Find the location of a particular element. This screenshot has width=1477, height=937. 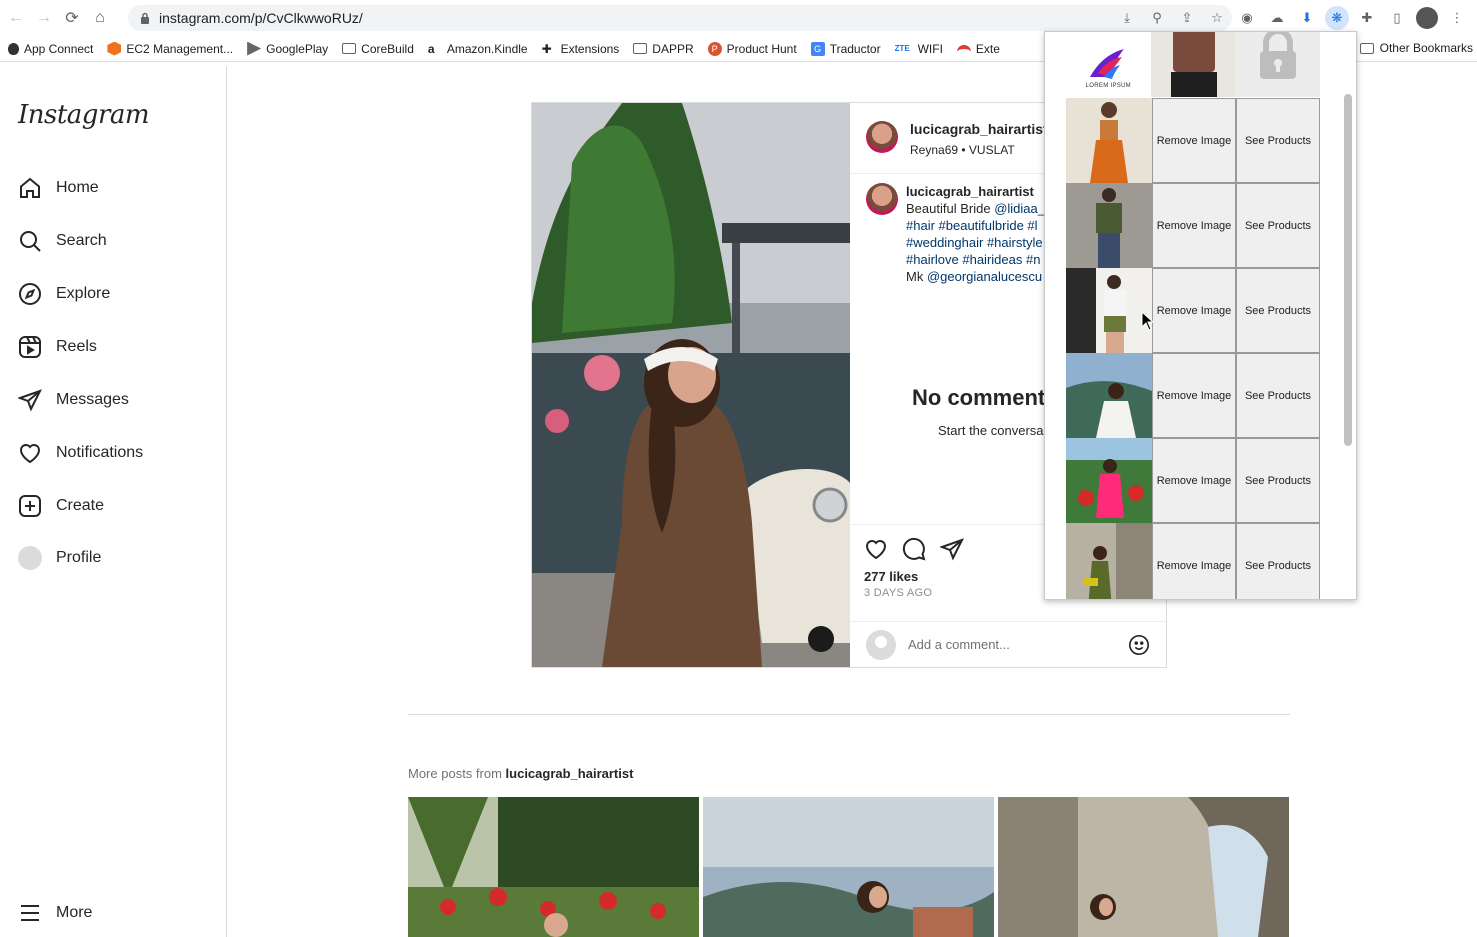

hashtag-line: #hair #beautifulbride #l is located at coordinates (972, 225).